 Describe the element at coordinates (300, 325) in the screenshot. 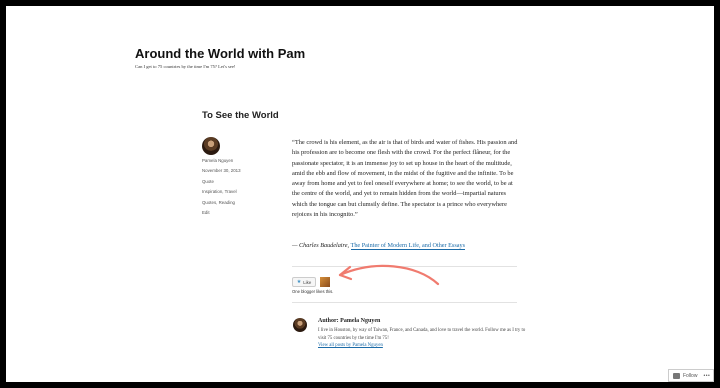

I see `author-box-avatar` at that location.